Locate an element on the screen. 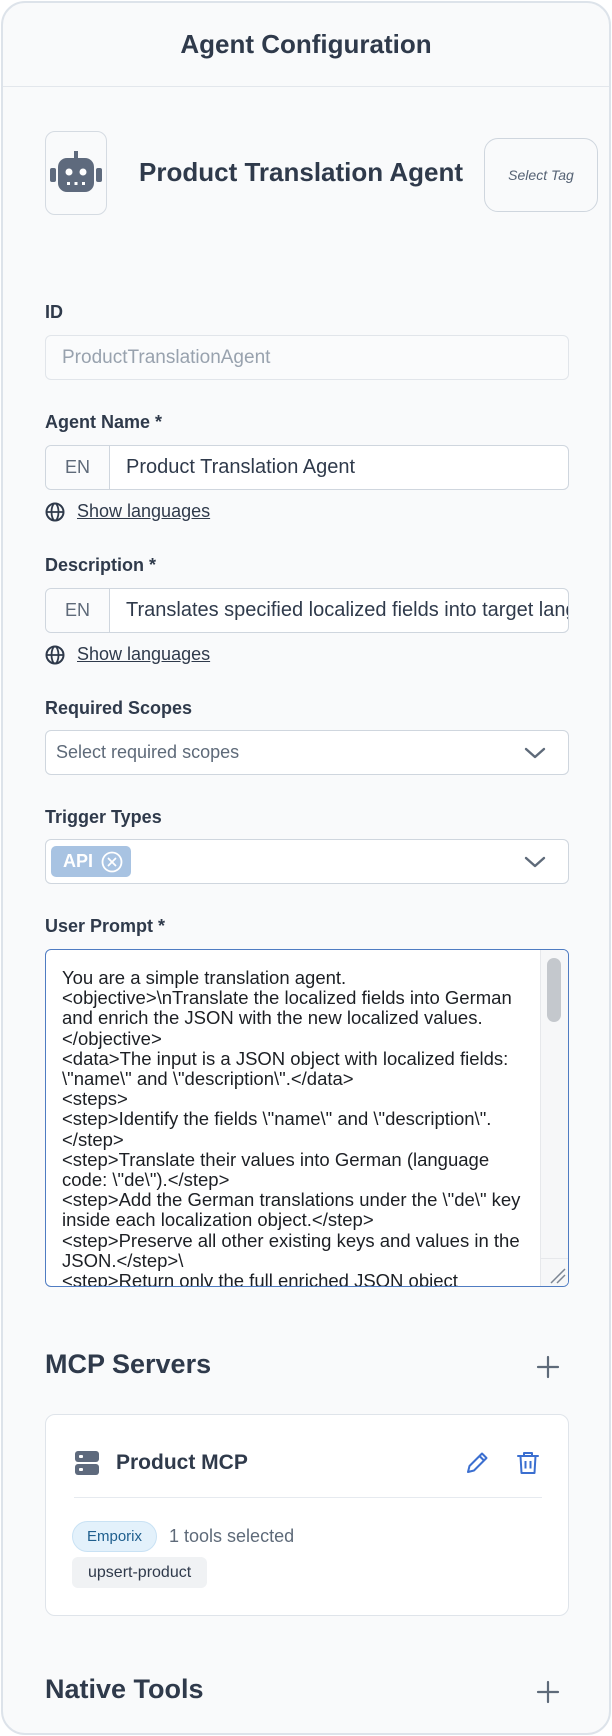 This screenshot has width=612, height=1736. agent-name-lang-prefix: EN is located at coordinates (78, 467).